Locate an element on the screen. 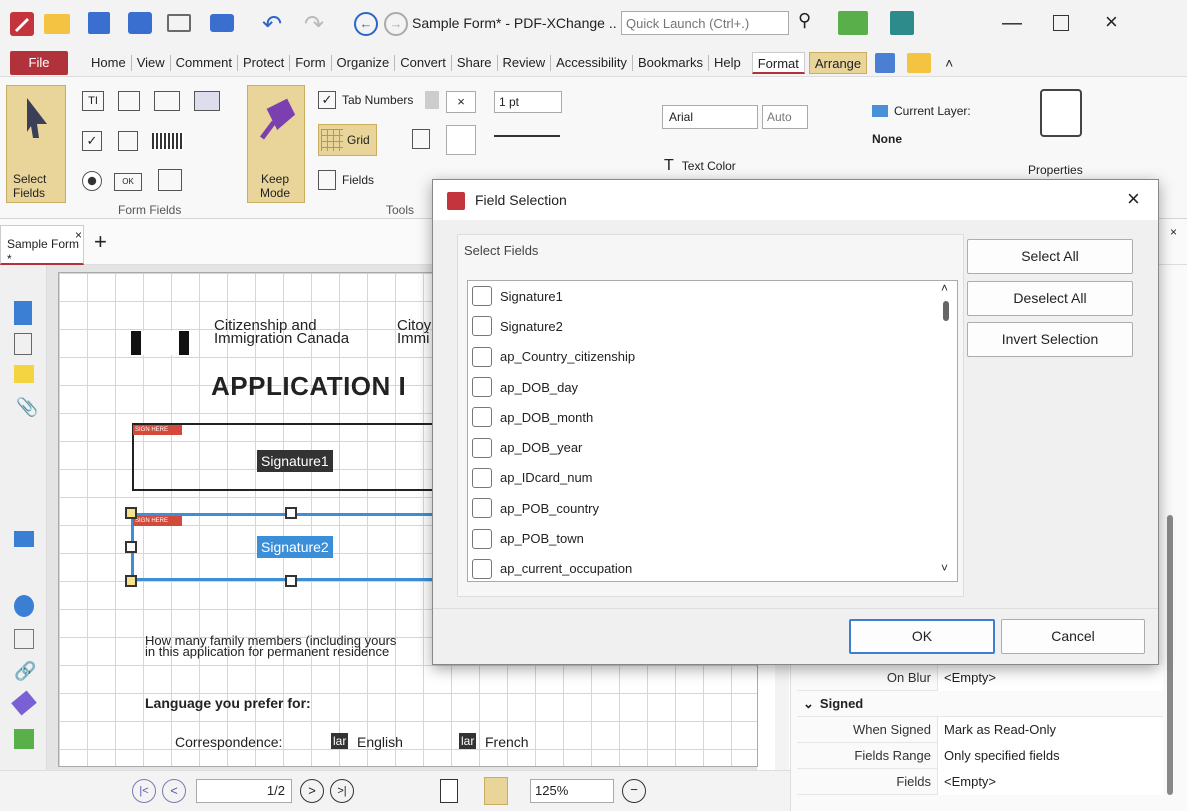 The width and height of the screenshot is (1187, 811). text-color-button: T Text Color is located at coordinates (700, 166).